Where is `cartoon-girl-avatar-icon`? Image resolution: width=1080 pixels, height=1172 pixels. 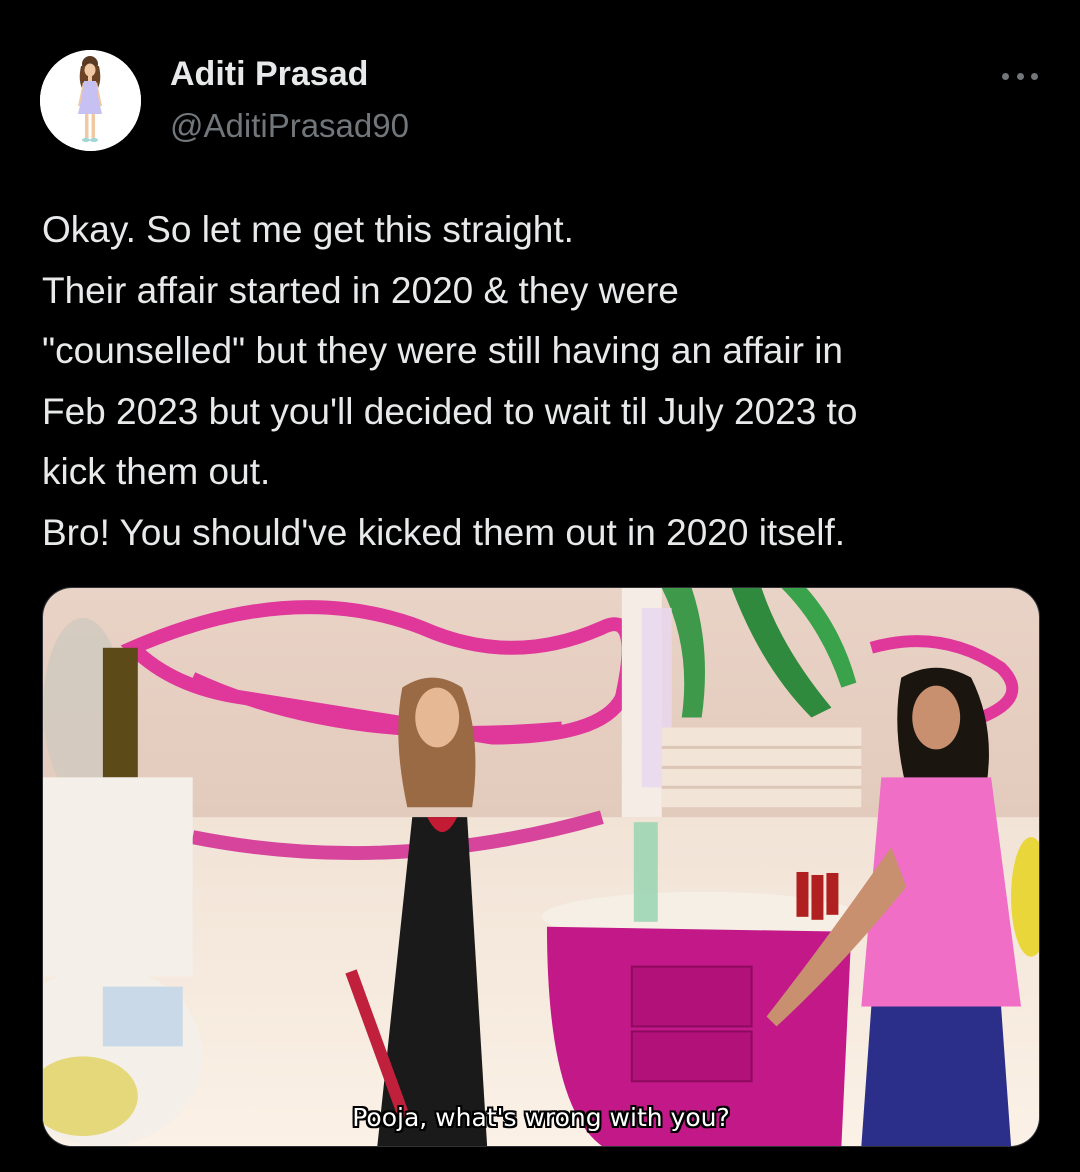
cartoon-girl-avatar-icon is located at coordinates (90, 100).